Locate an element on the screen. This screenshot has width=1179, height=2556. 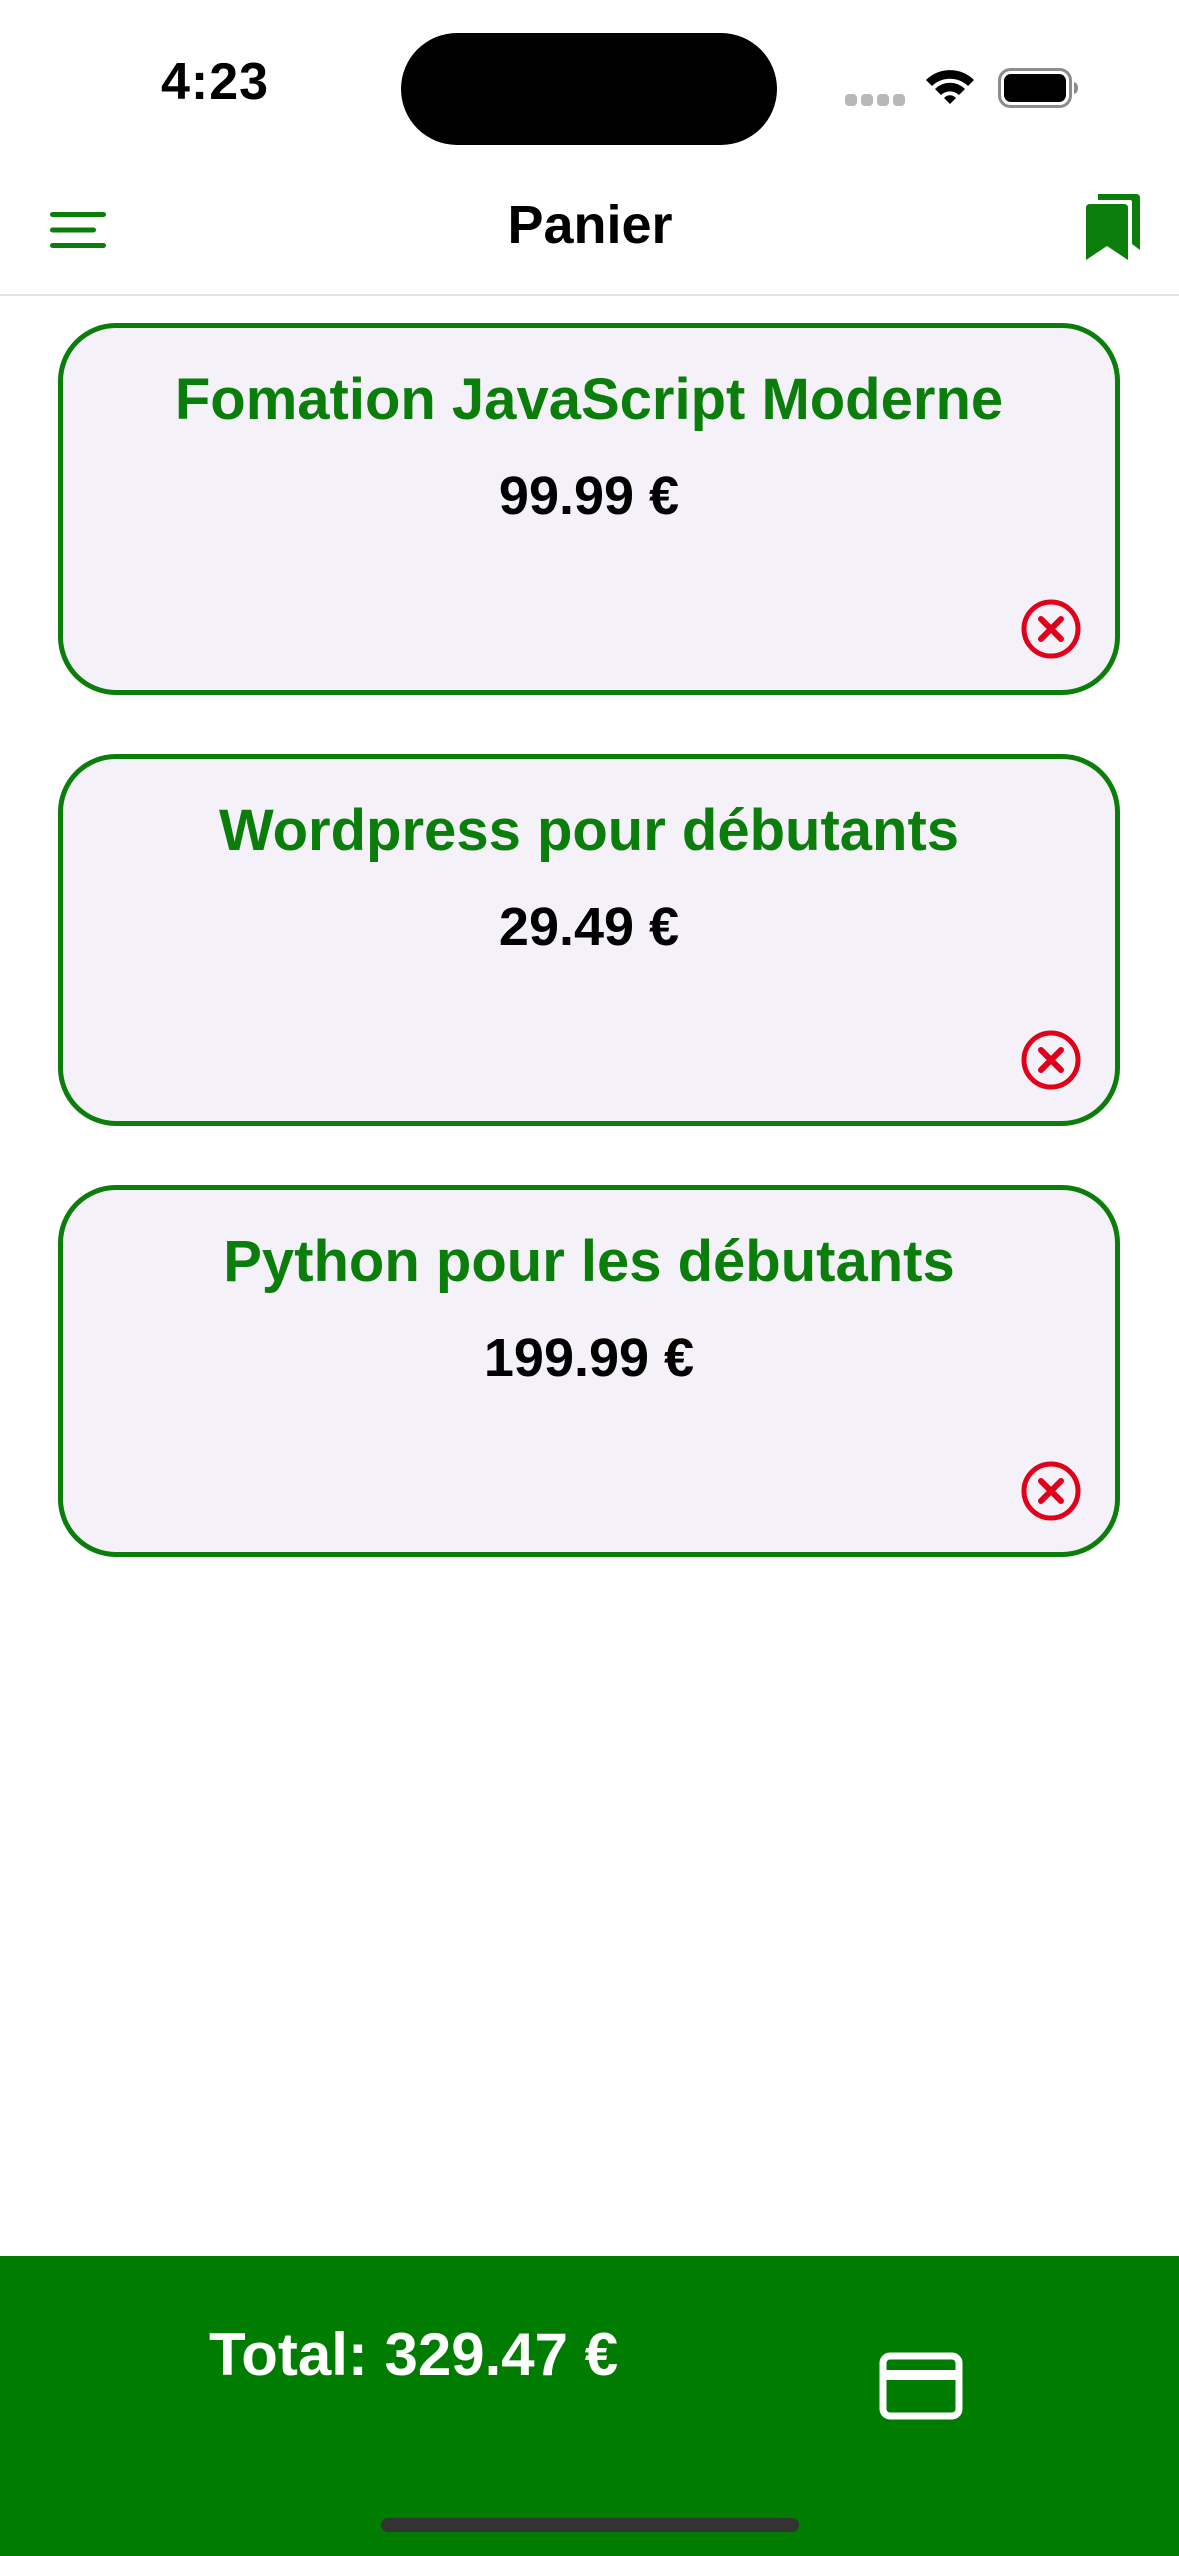
cart-item-price: 199.99 € is located at coordinates (589, 1358).